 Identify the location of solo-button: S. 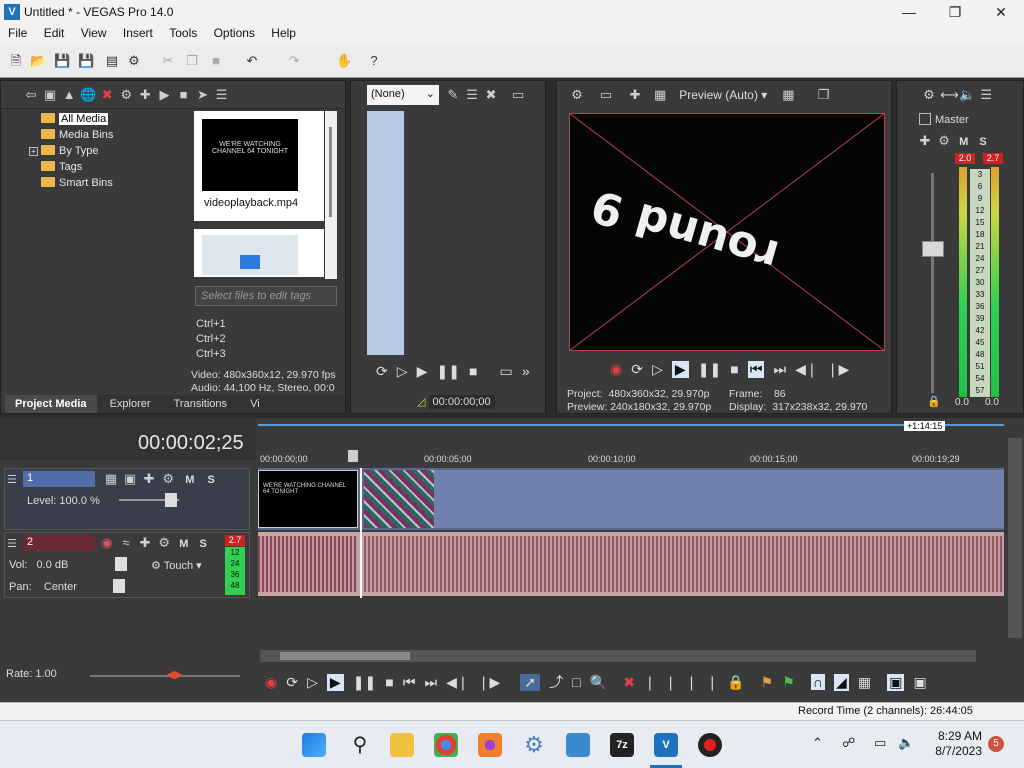
(982, 142).